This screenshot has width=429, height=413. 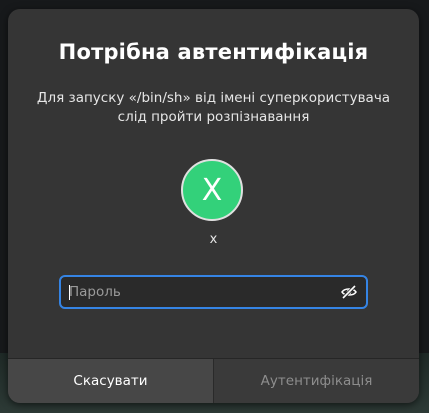 I want to click on cancel-button: Скасувати, so click(x=111, y=381).